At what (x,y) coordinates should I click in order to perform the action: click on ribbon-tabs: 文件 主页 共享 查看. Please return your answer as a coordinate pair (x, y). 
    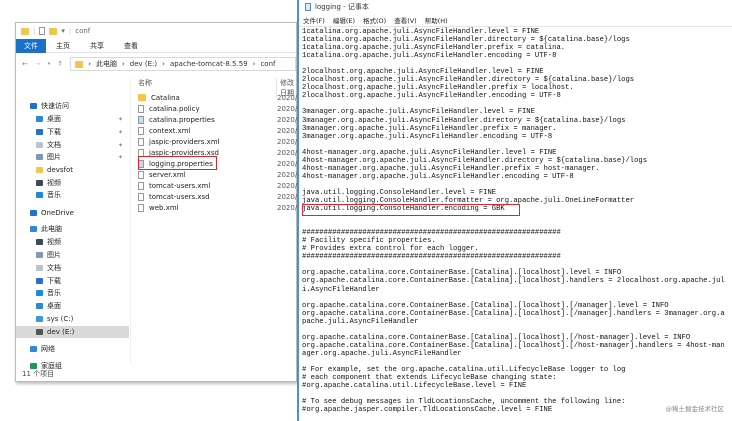
    Looking at the image, I should click on (156, 45).